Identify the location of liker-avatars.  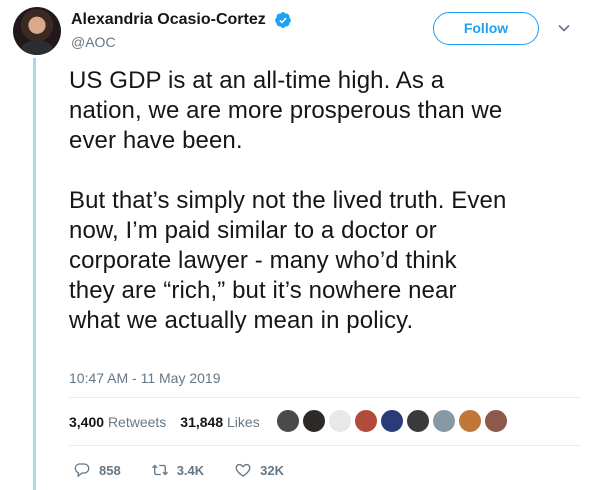
(393, 421).